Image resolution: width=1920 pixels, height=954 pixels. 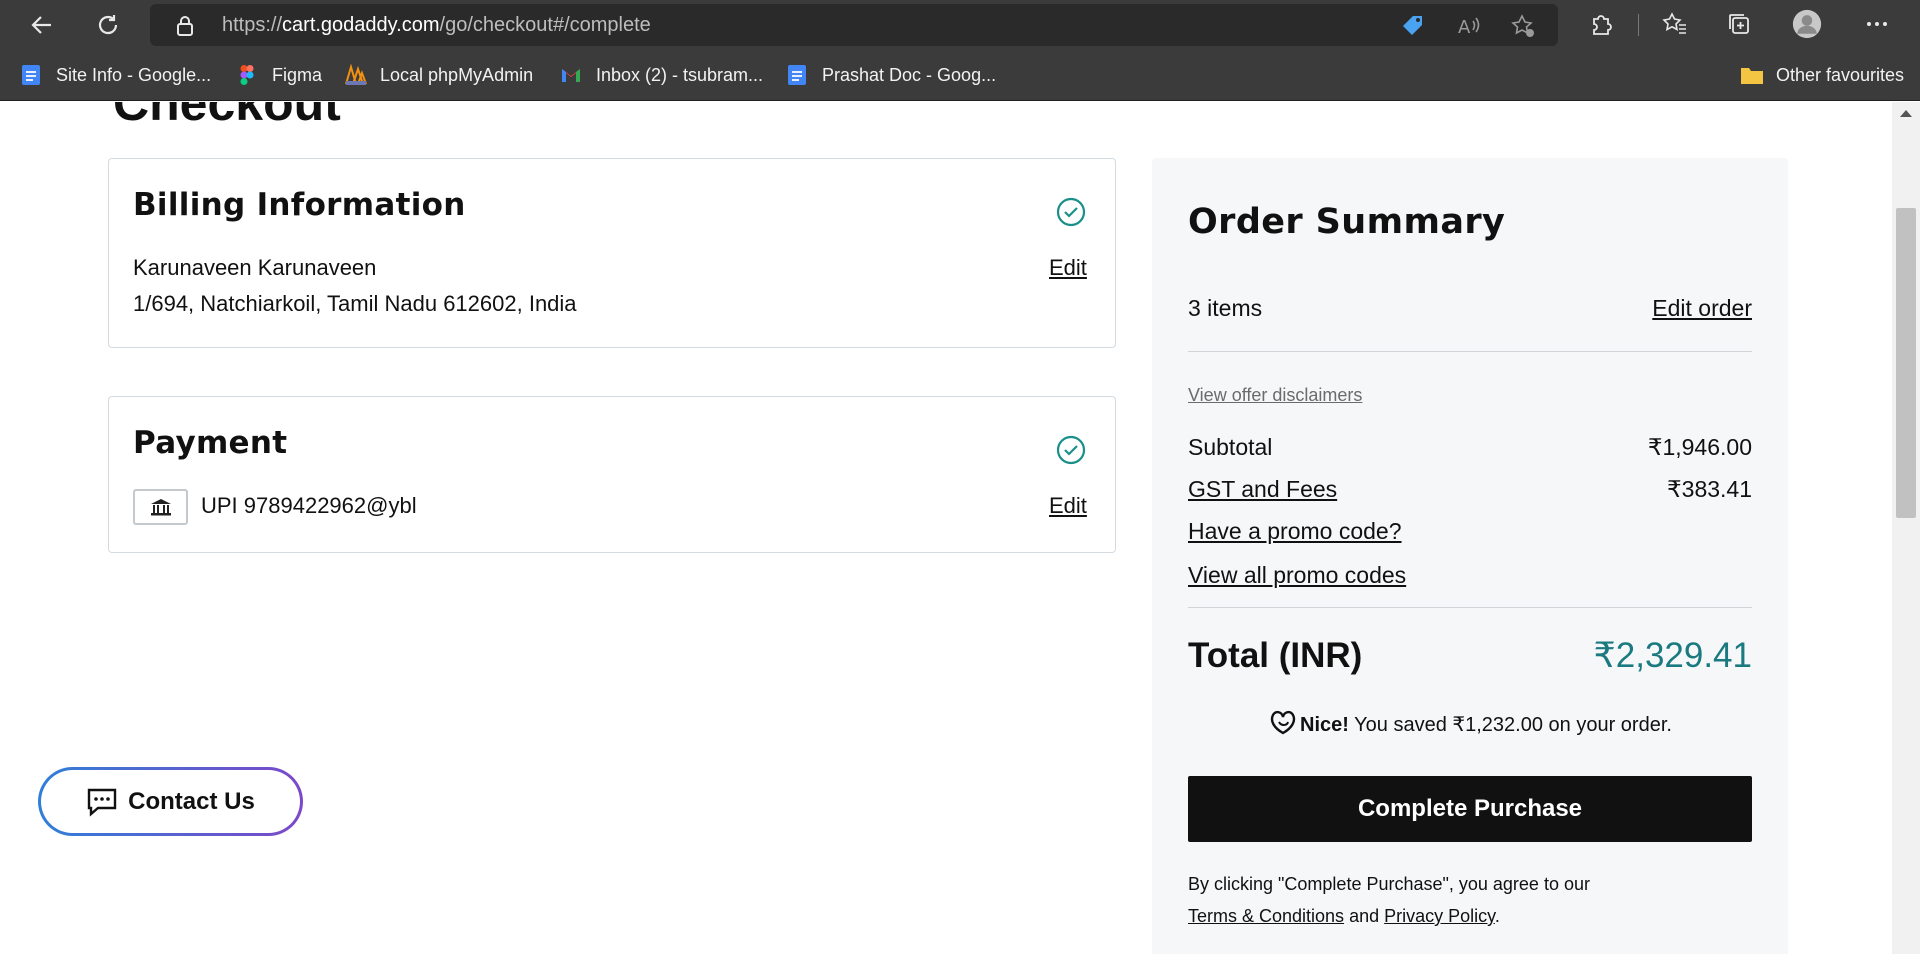 I want to click on contact-us-button: Contact Us, so click(x=170, y=801).